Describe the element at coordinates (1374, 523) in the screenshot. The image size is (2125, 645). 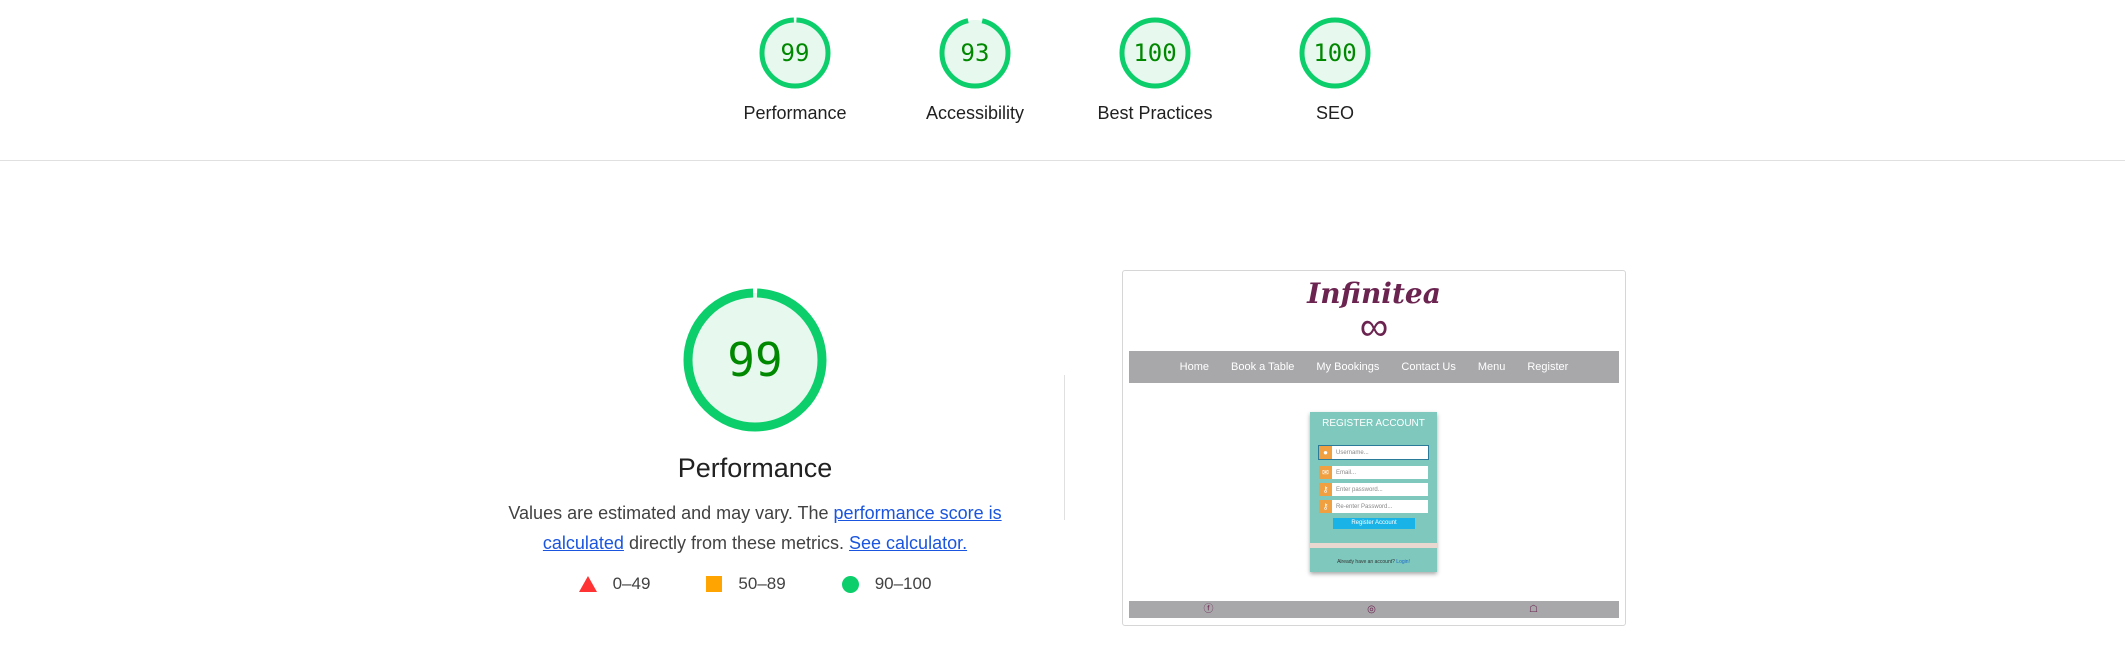
I see `register-account-button: Register Account` at that location.